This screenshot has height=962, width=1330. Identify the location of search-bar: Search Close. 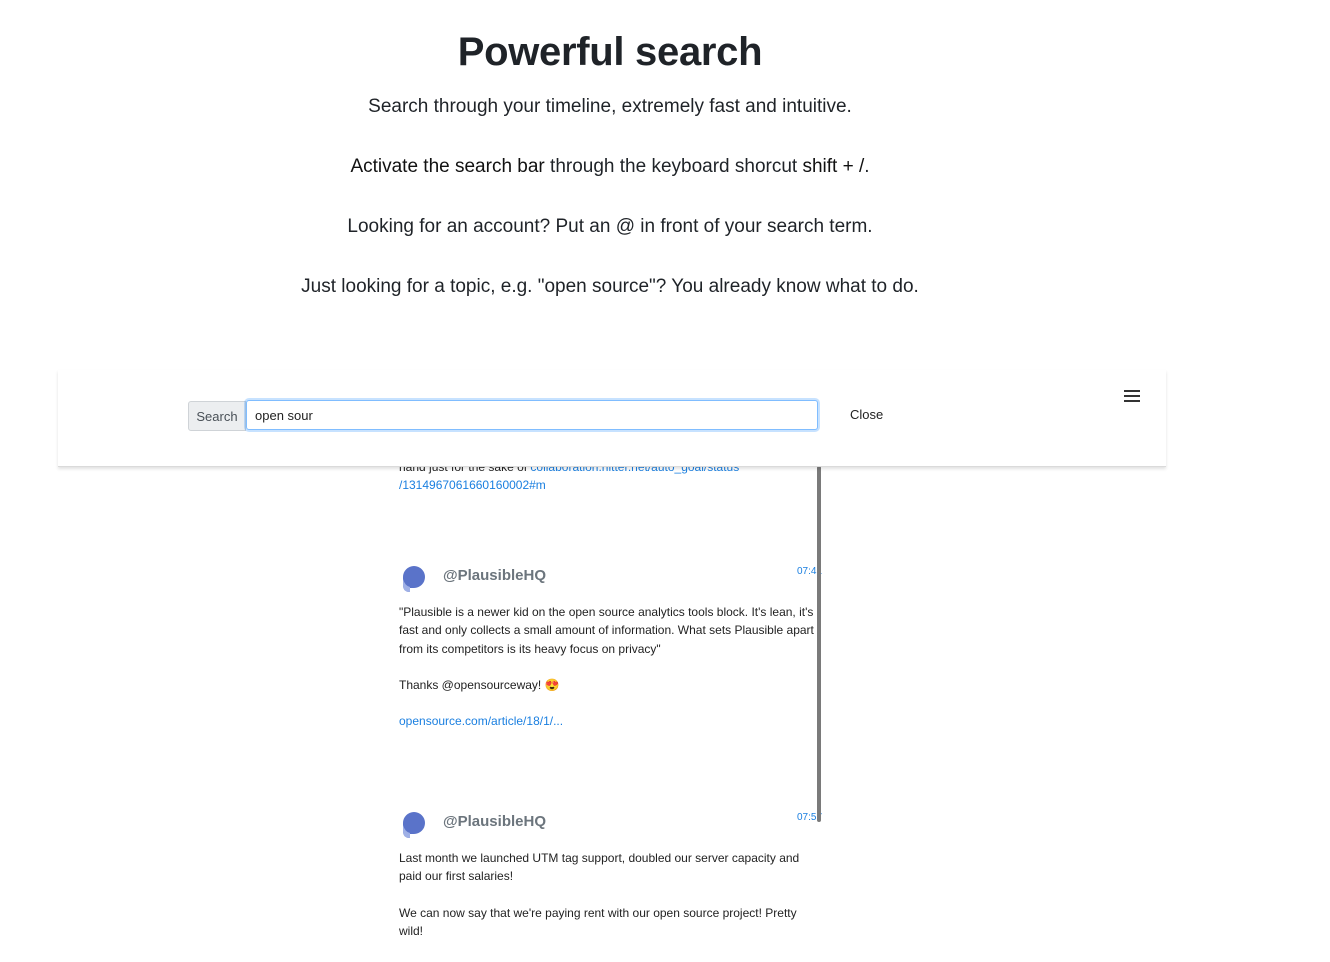
(612, 418).